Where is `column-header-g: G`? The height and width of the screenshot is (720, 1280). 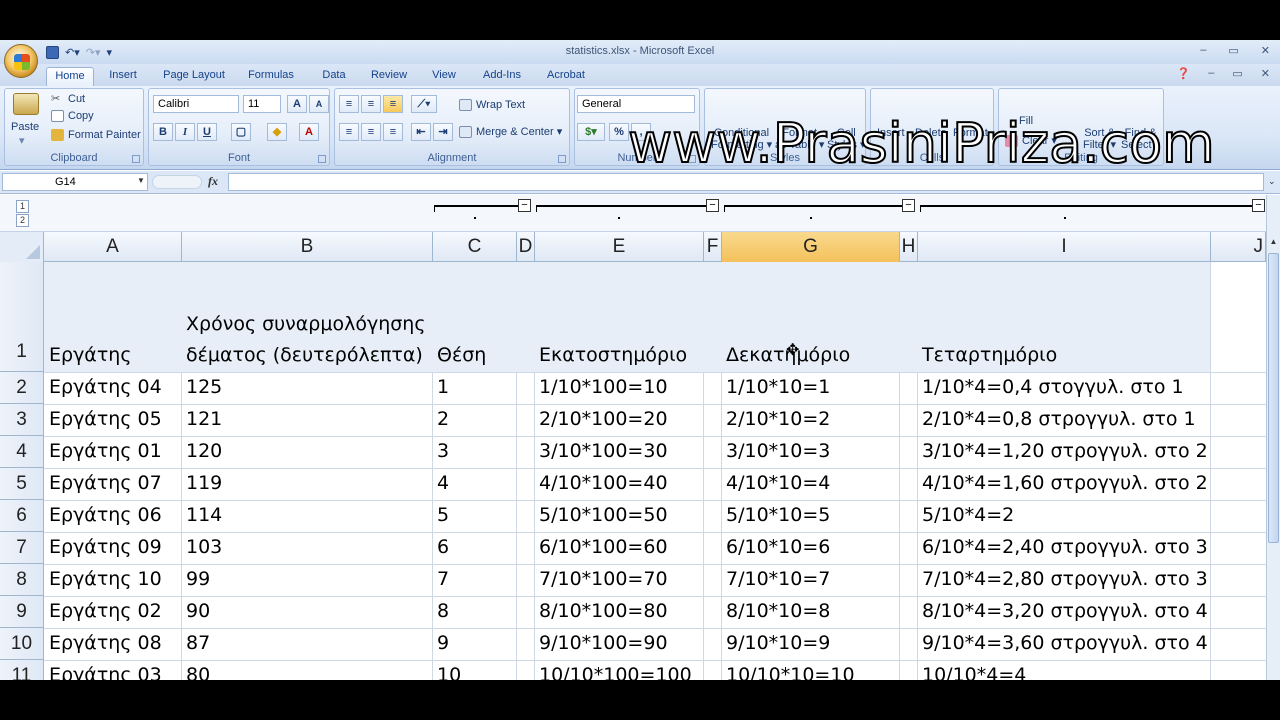
column-header-g: G is located at coordinates (811, 247).